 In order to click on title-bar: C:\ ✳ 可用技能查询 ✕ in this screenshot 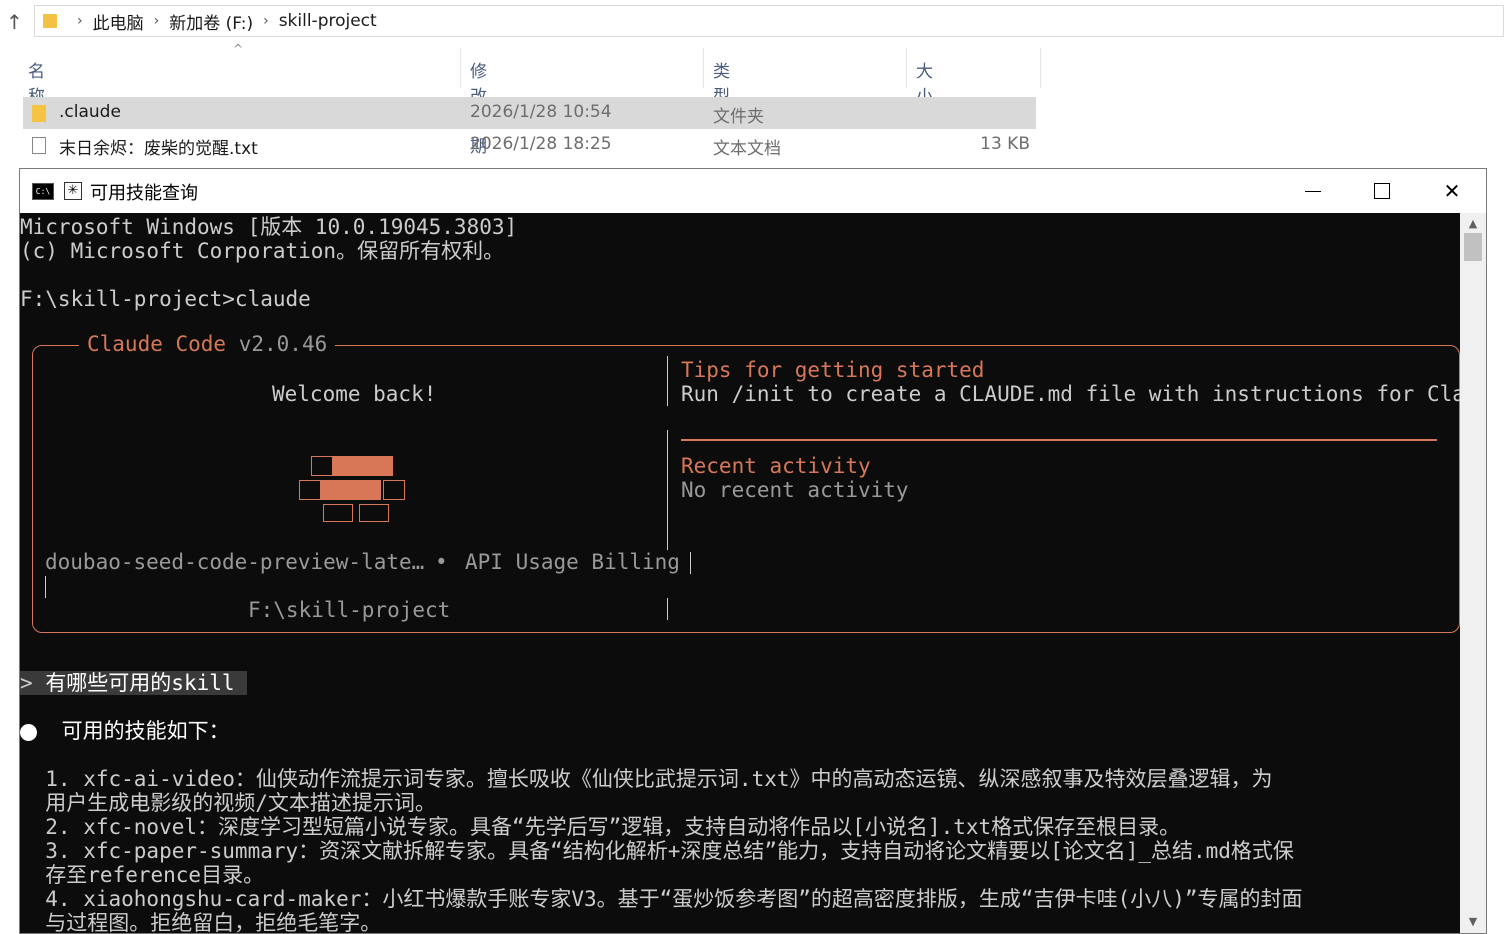, I will do `click(753, 191)`.